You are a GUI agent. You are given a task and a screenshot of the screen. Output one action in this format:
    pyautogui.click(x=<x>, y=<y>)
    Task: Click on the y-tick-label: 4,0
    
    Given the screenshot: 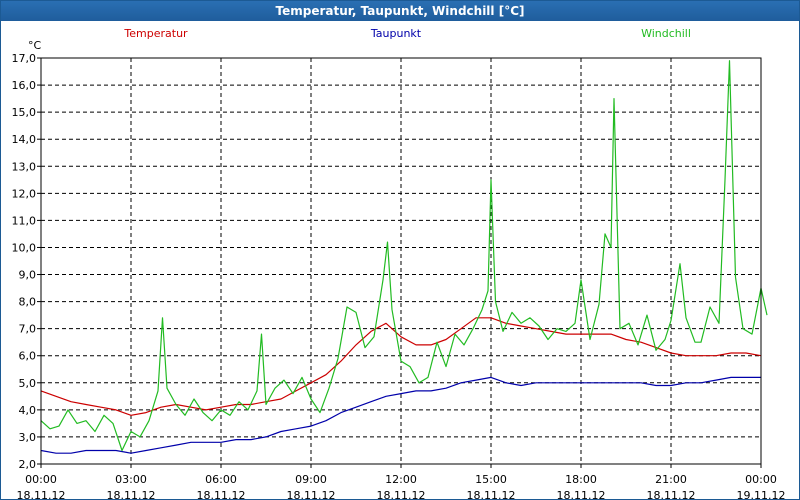 What is the action you would take?
    pyautogui.click(x=28, y=410)
    